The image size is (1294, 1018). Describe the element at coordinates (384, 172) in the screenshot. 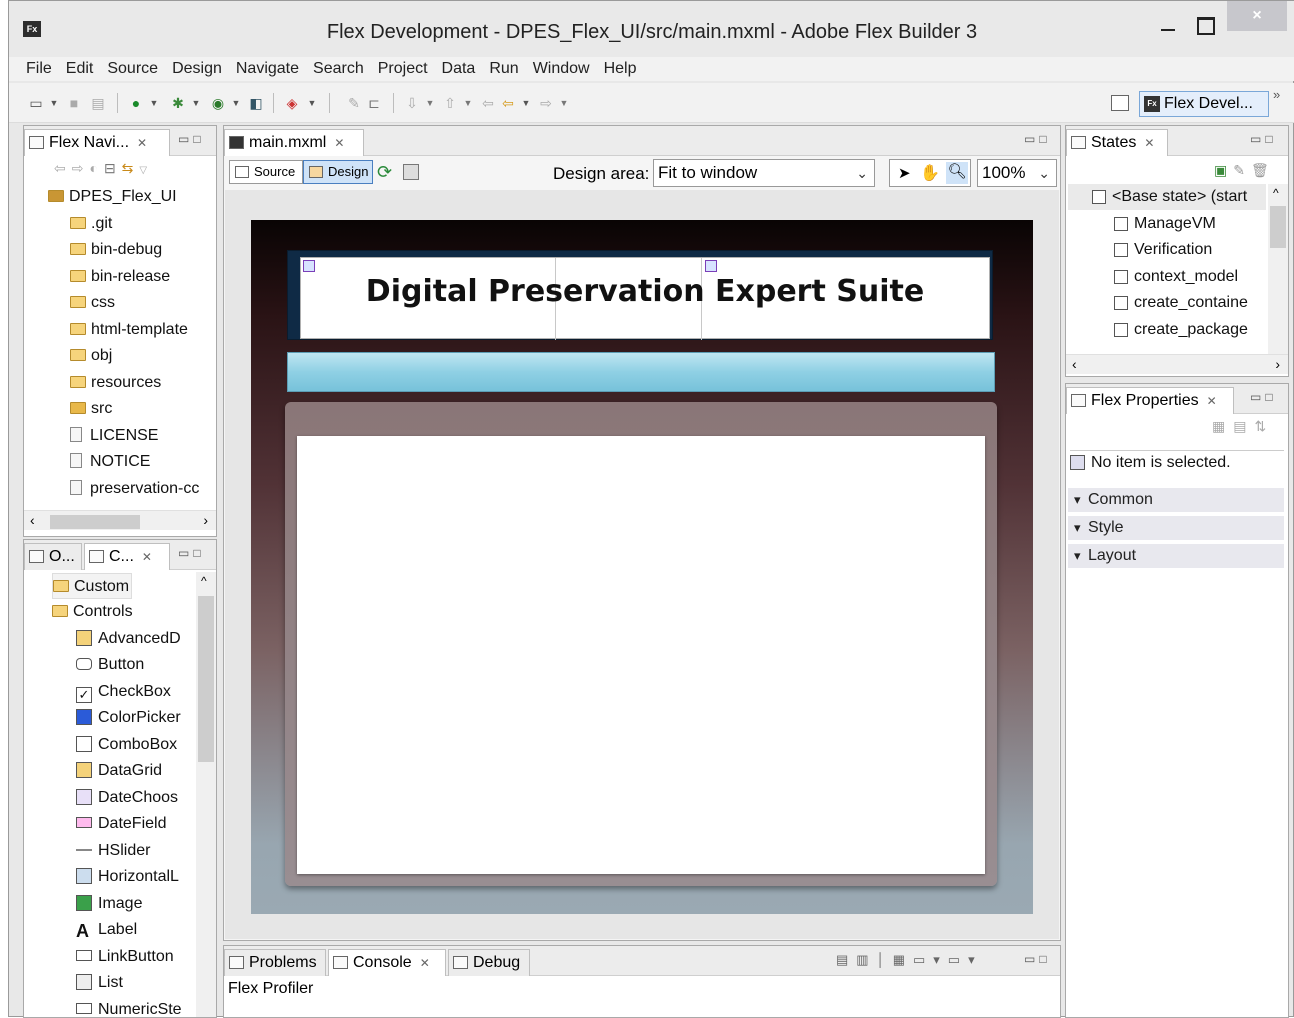

I see `refresh-icon: ⟳` at that location.